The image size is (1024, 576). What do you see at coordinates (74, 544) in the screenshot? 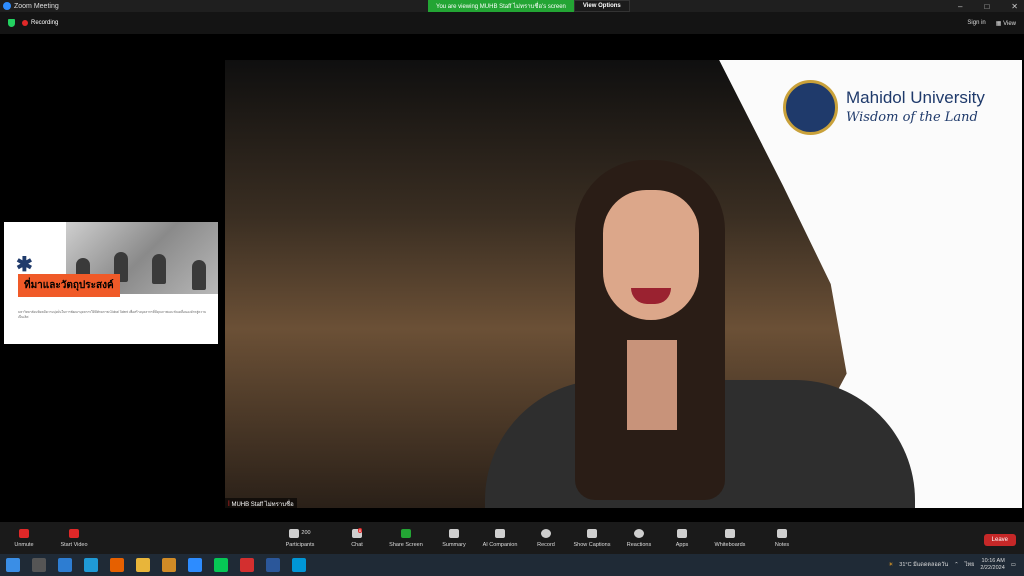
I see `start-video-label: Start Video` at bounding box center [74, 544].